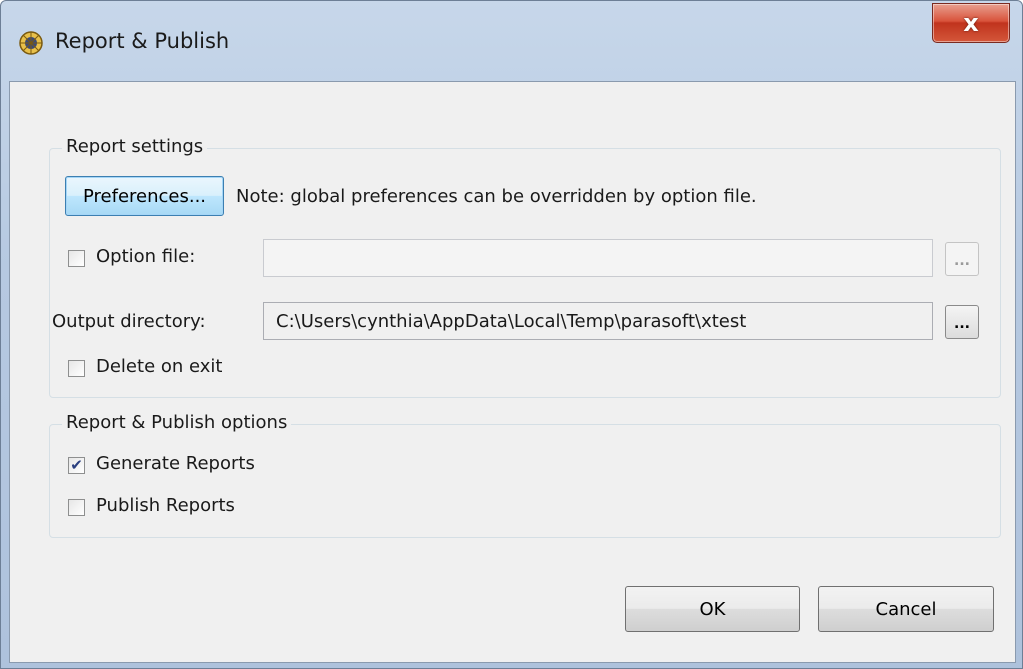 Image resolution: width=1023 pixels, height=669 pixels. Describe the element at coordinates (511, 41) in the screenshot. I see `title-bar: Report & Publish x` at that location.